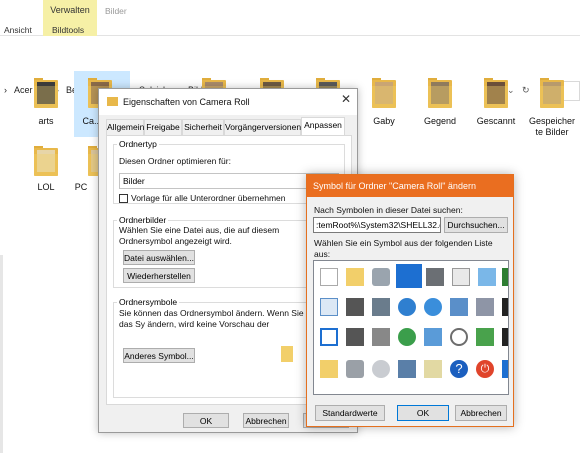 This screenshot has width=580, height=453. What do you see at coordinates (407, 369) in the screenshot?
I see `laptop-icon` at bounding box center [407, 369].